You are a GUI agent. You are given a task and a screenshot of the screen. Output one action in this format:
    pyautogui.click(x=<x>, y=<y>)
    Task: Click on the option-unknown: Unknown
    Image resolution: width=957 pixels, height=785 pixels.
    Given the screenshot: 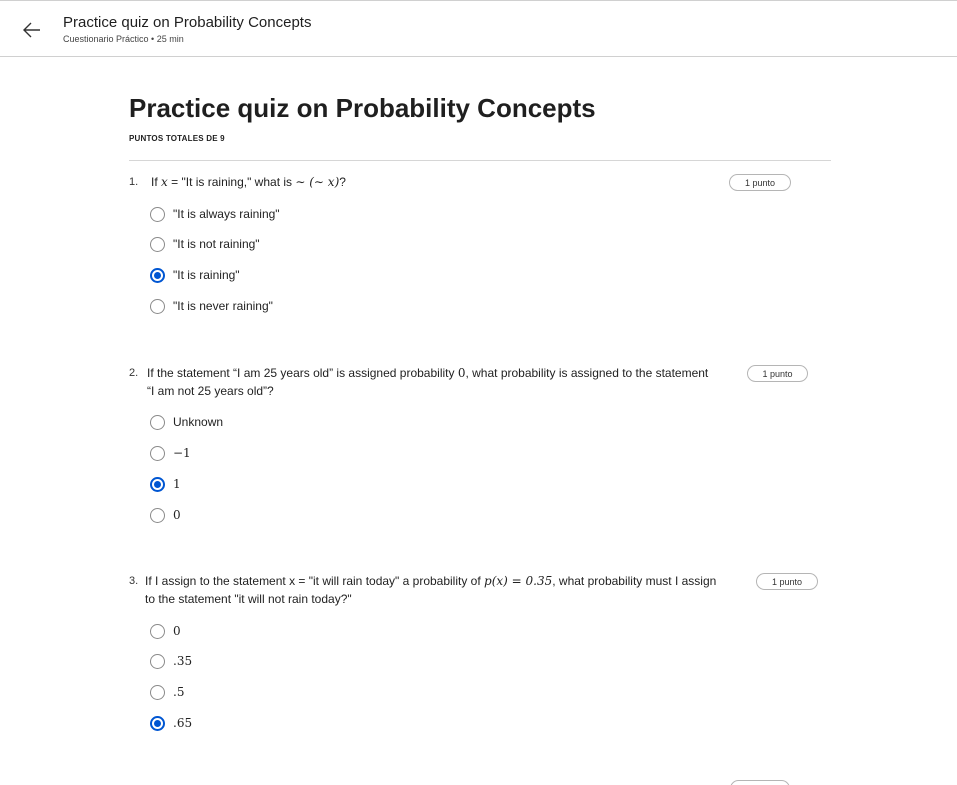 What is the action you would take?
    pyautogui.click(x=186, y=422)
    